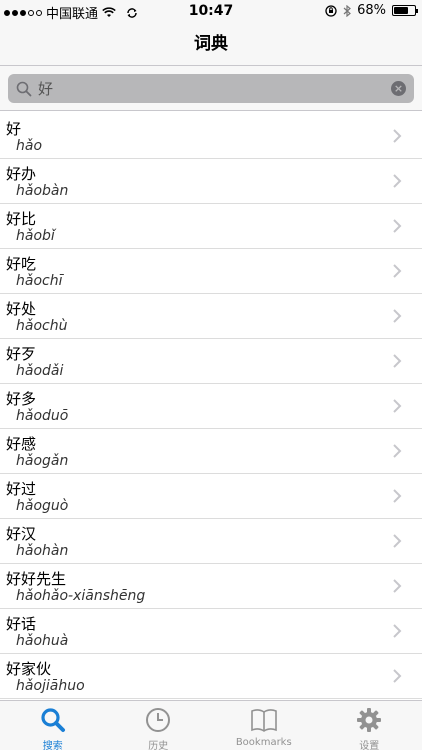 The width and height of the screenshot is (422, 750). I want to click on entry-pinyin: hǎohuà, so click(42, 641).